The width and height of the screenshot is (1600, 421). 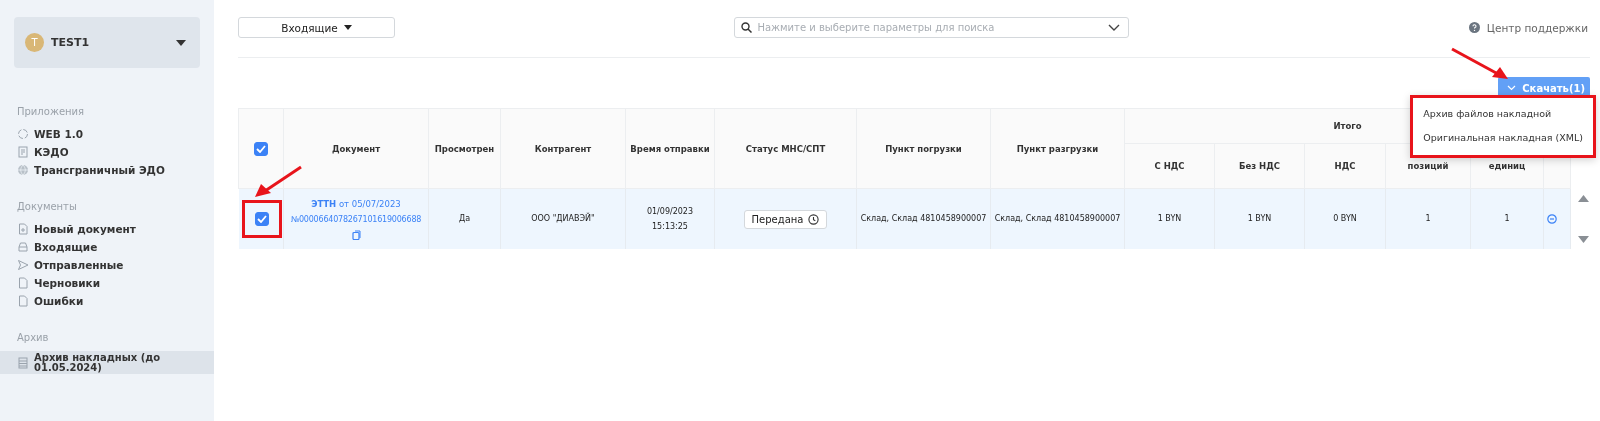 What do you see at coordinates (464, 148) in the screenshot?
I see `column-header: Просмотрен` at bounding box center [464, 148].